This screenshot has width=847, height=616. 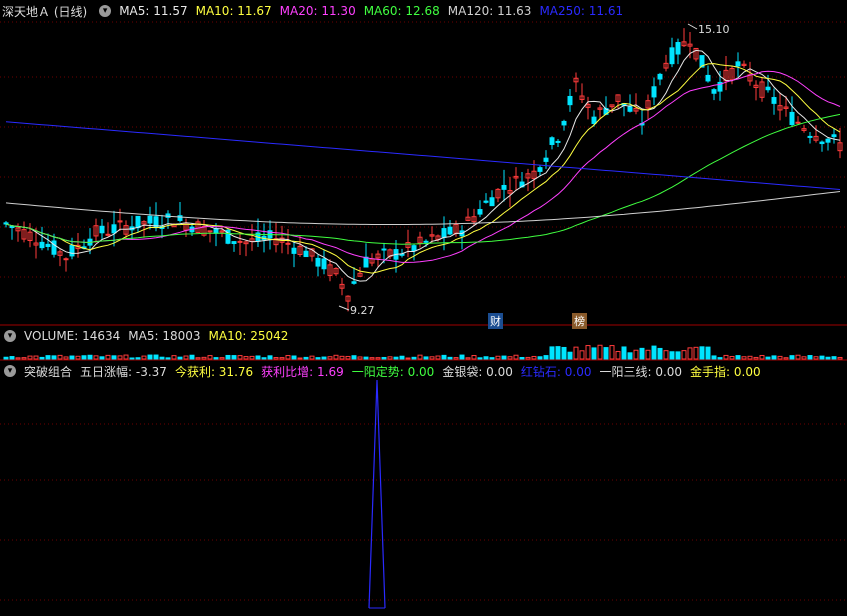 What do you see at coordinates (362, 310) in the screenshot?
I see `low-price-label: 9.27` at bounding box center [362, 310].